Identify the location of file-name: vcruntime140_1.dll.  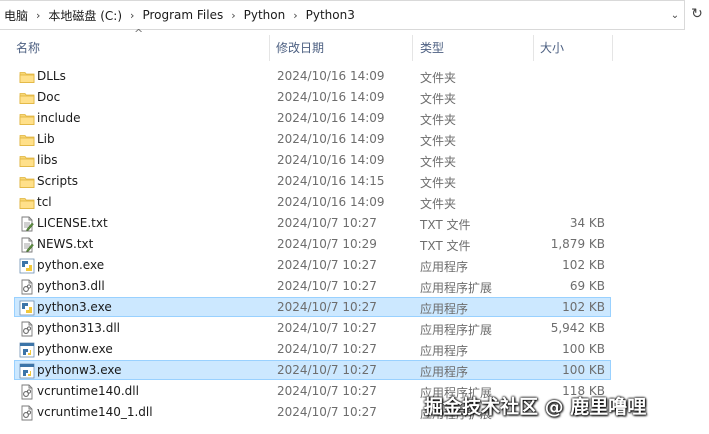
(95, 412).